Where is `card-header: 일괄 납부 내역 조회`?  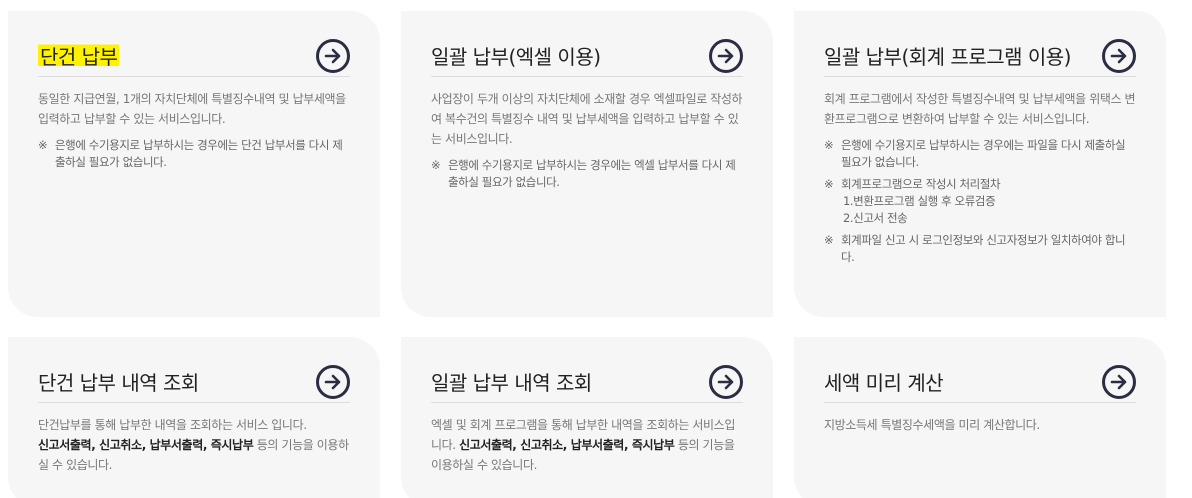 card-header: 일괄 납부 내역 조회 is located at coordinates (587, 382).